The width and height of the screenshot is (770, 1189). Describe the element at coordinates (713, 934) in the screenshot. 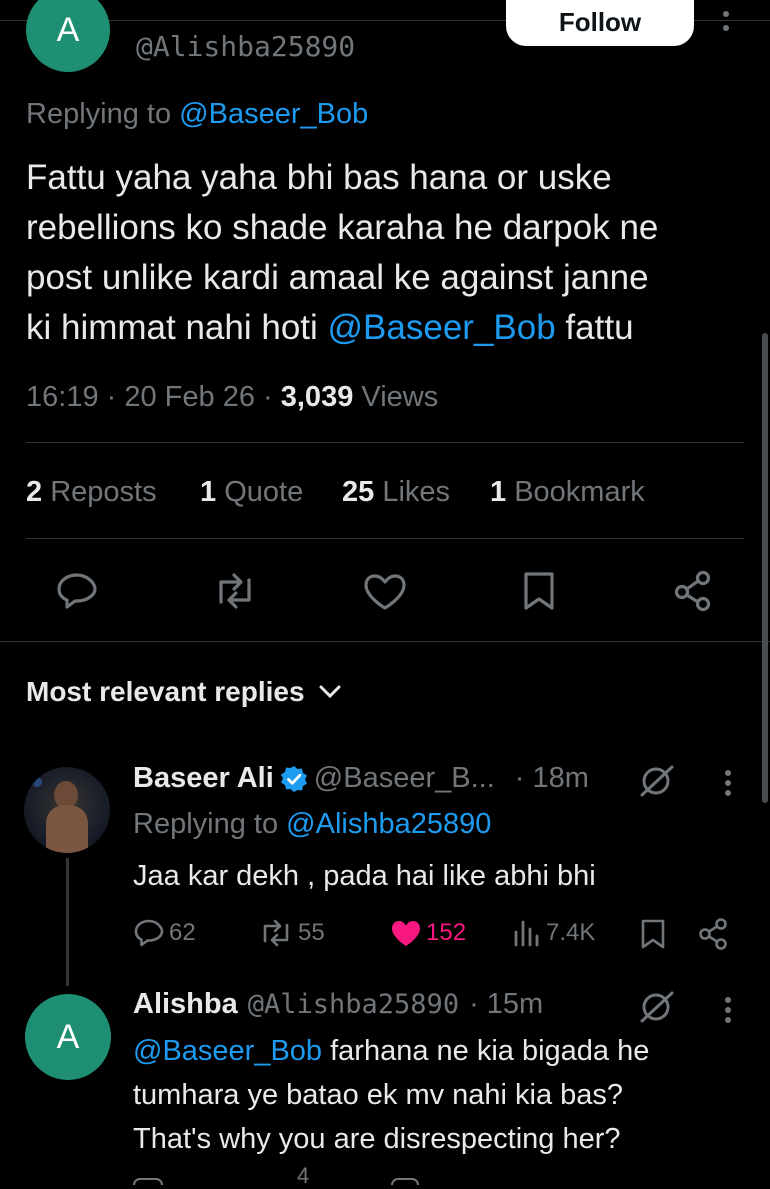

I see `reply-share-icon` at that location.